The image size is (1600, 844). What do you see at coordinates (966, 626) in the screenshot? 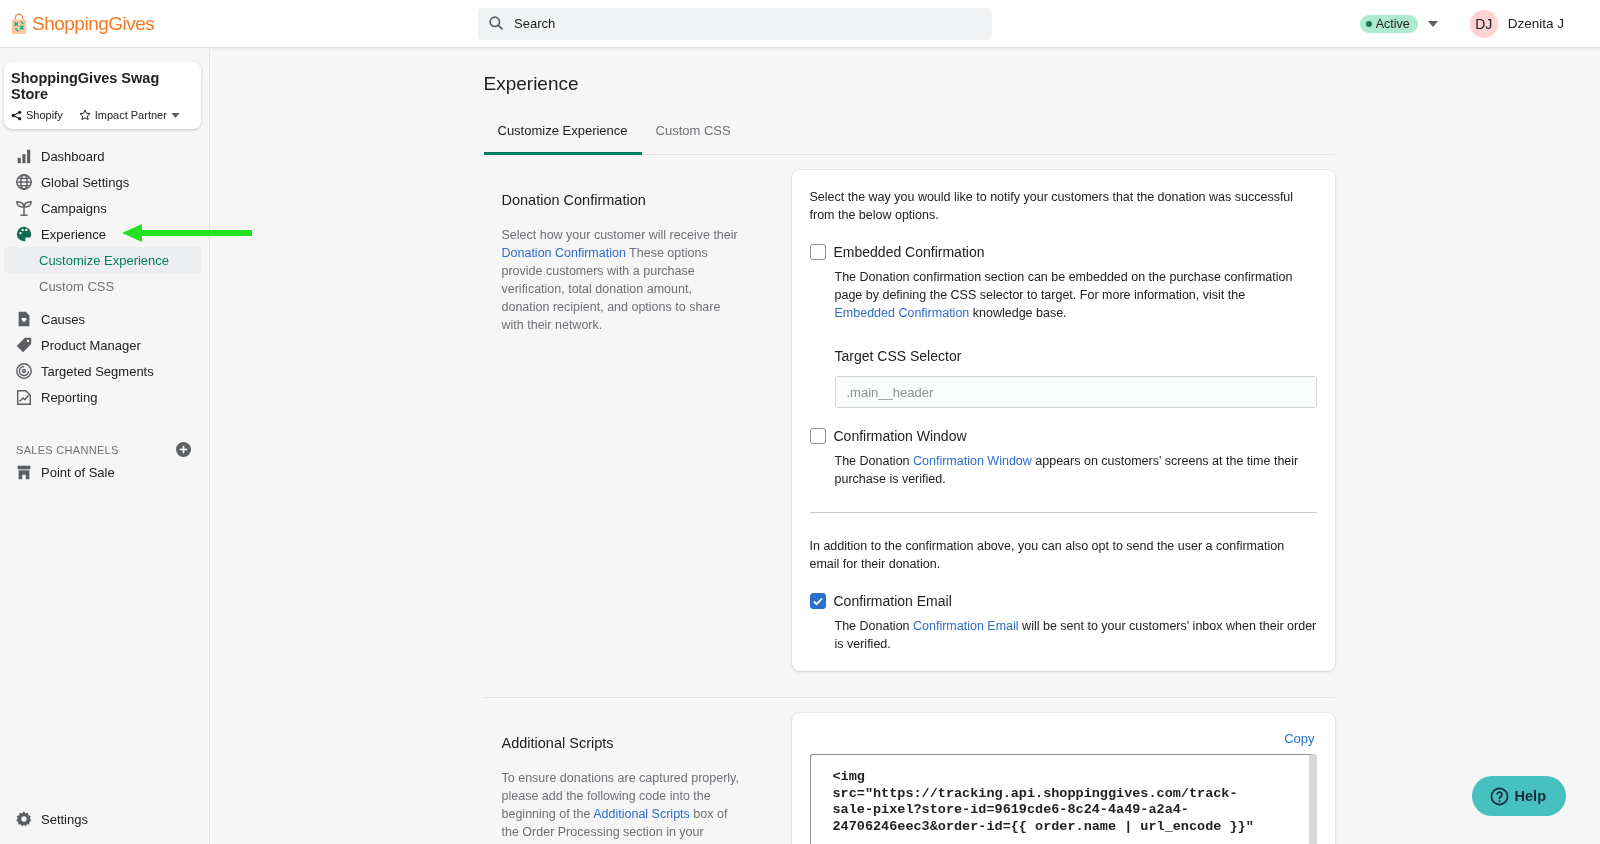
I see `link: Confirmation Email` at bounding box center [966, 626].